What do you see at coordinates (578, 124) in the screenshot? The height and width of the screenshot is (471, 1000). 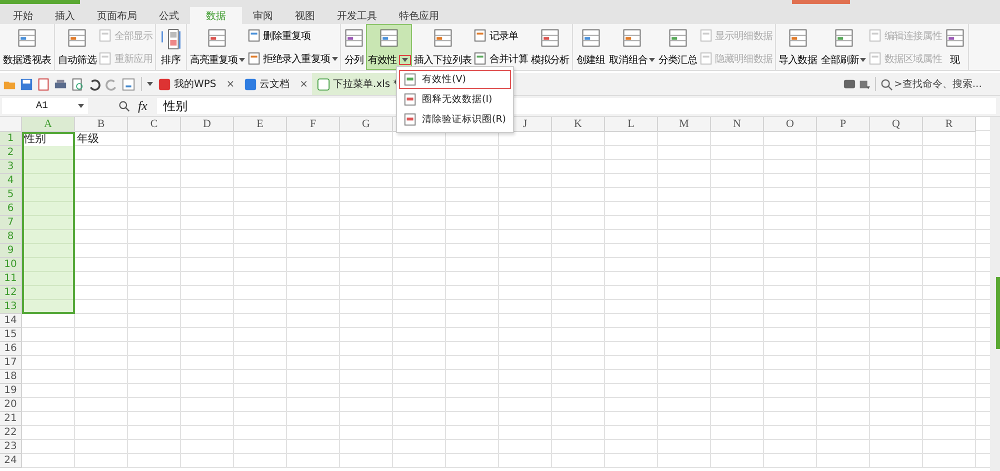 I see `column-header: K` at bounding box center [578, 124].